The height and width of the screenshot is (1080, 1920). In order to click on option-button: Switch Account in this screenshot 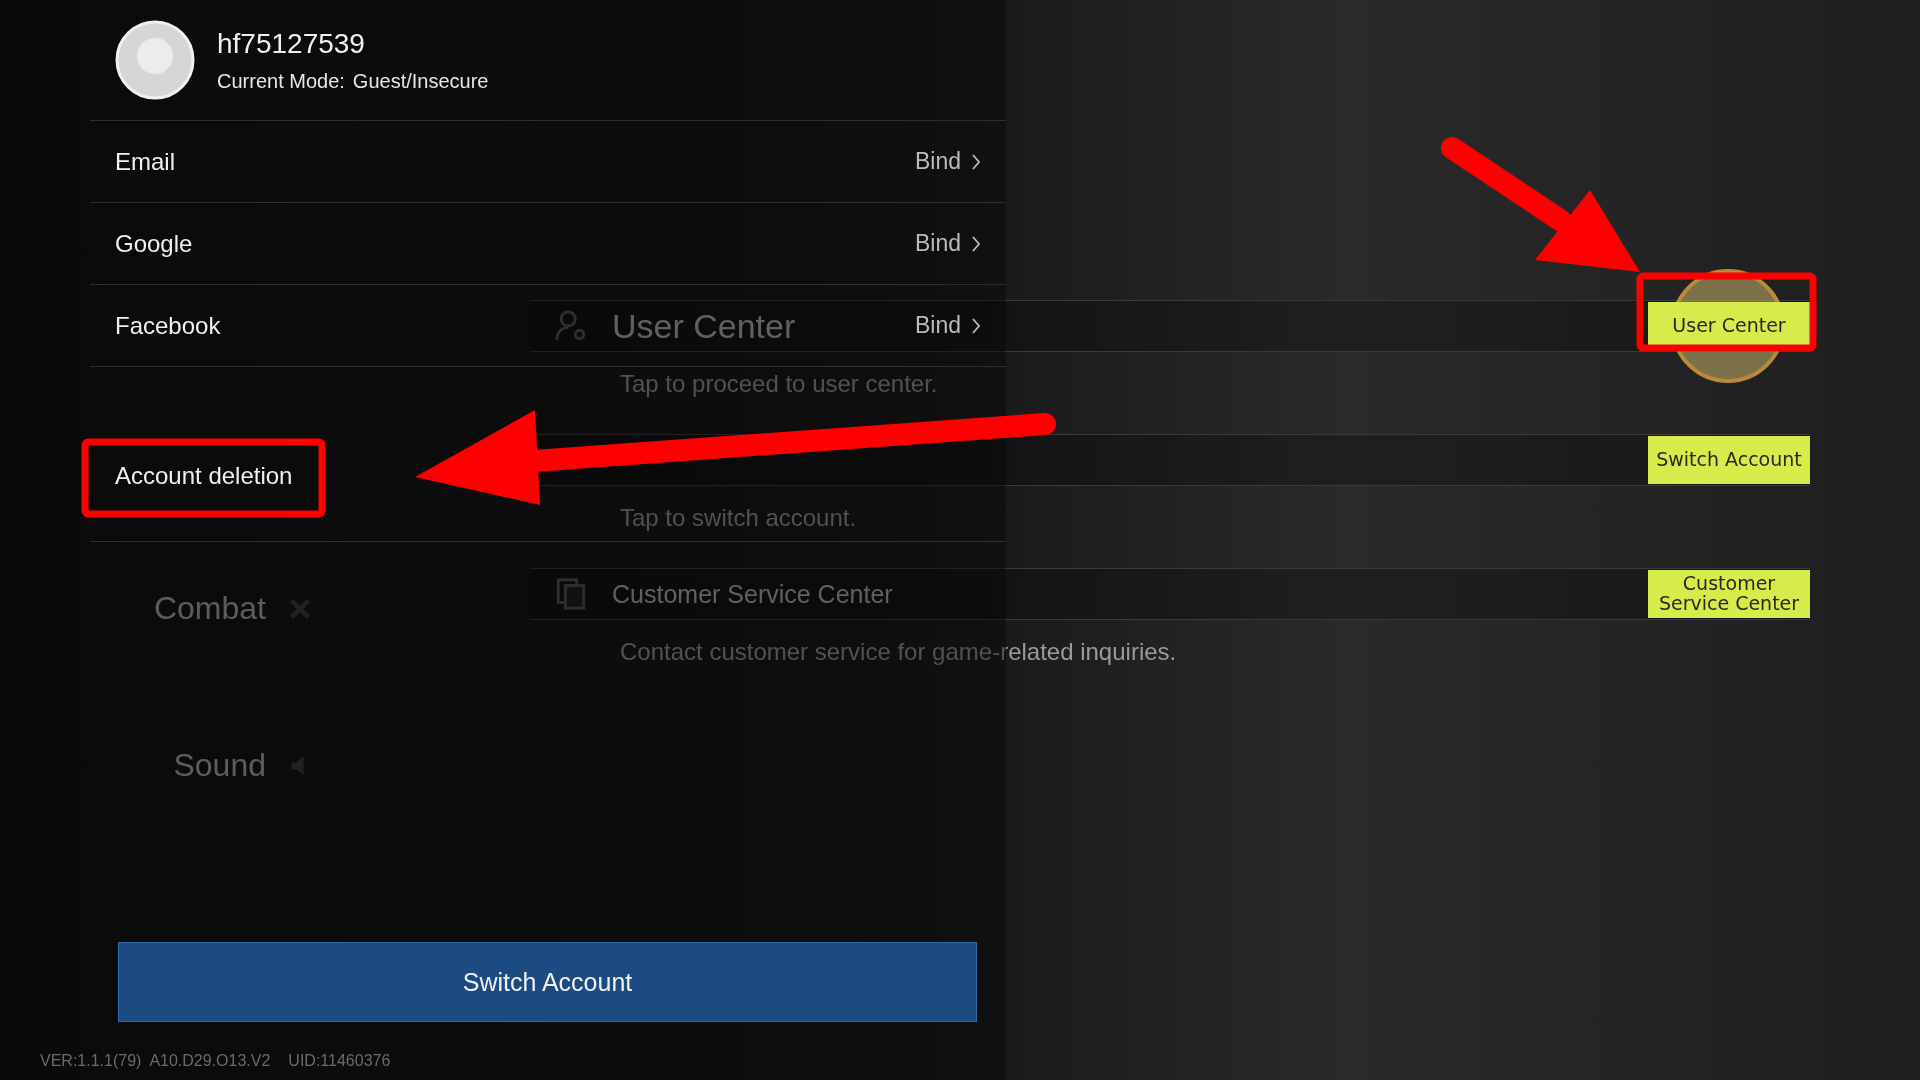, I will do `click(1729, 460)`.